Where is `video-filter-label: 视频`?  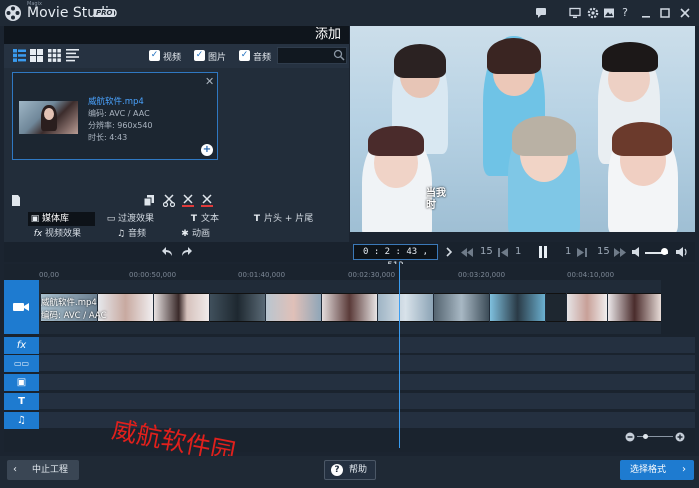 video-filter-label: 视频 is located at coordinates (172, 58).